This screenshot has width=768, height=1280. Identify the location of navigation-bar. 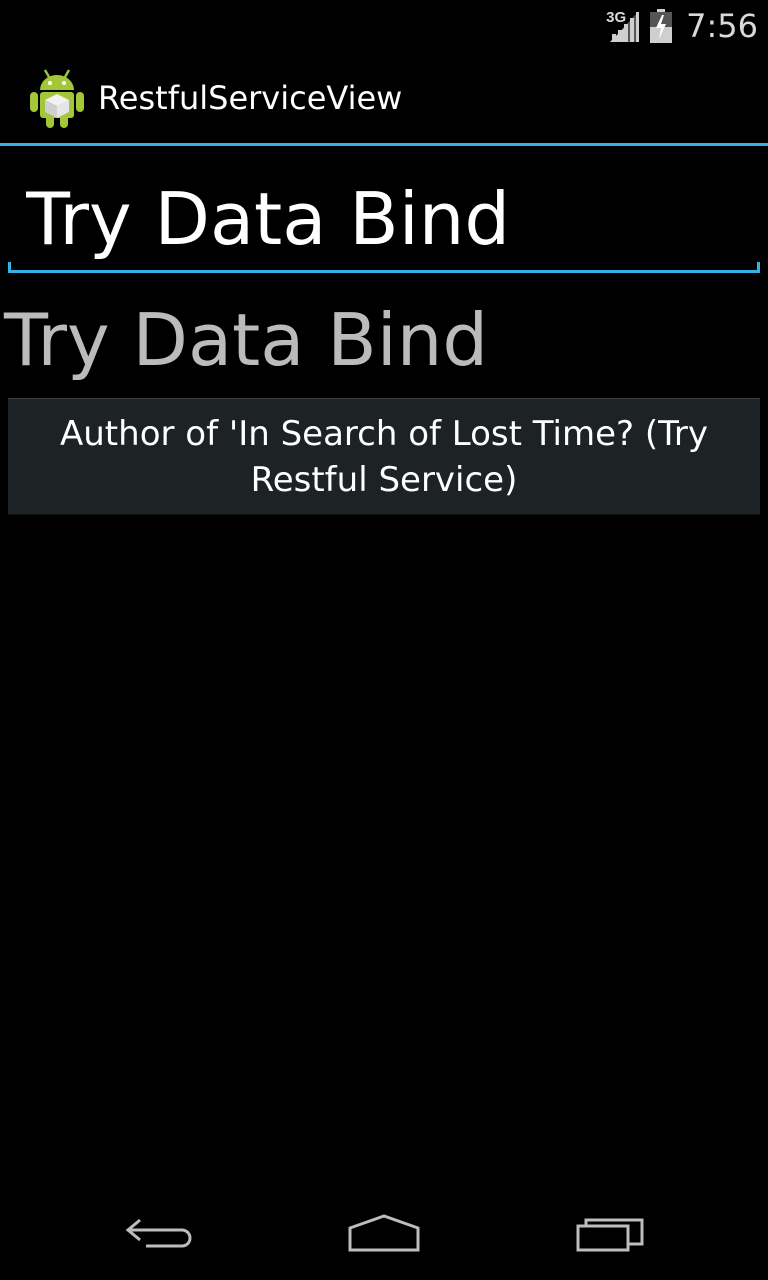
(384, 1232).